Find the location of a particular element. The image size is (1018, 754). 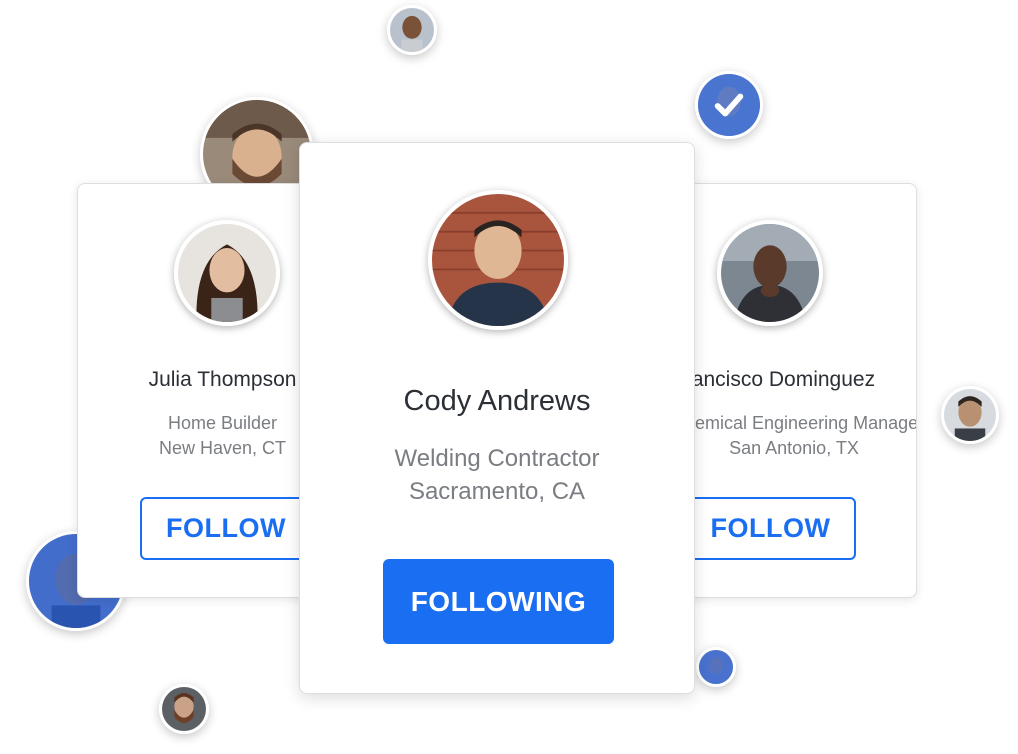

floating-avatar-bottom-left is located at coordinates (184, 709).